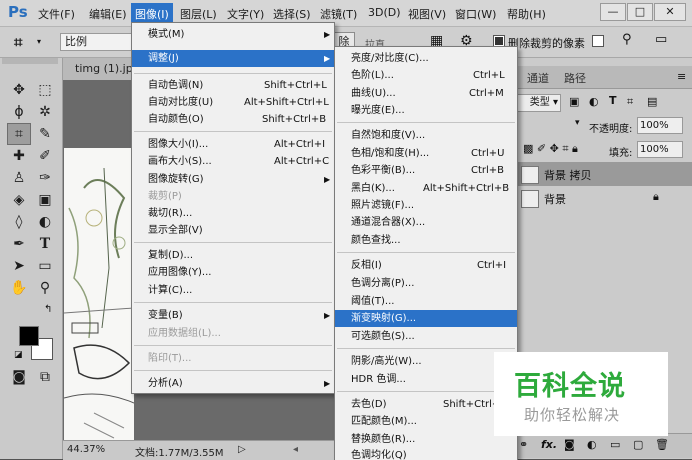 The width and height of the screenshot is (692, 460). Describe the element at coordinates (574, 101) in the screenshot. I see `filter-pixel-icon: ▣` at that location.